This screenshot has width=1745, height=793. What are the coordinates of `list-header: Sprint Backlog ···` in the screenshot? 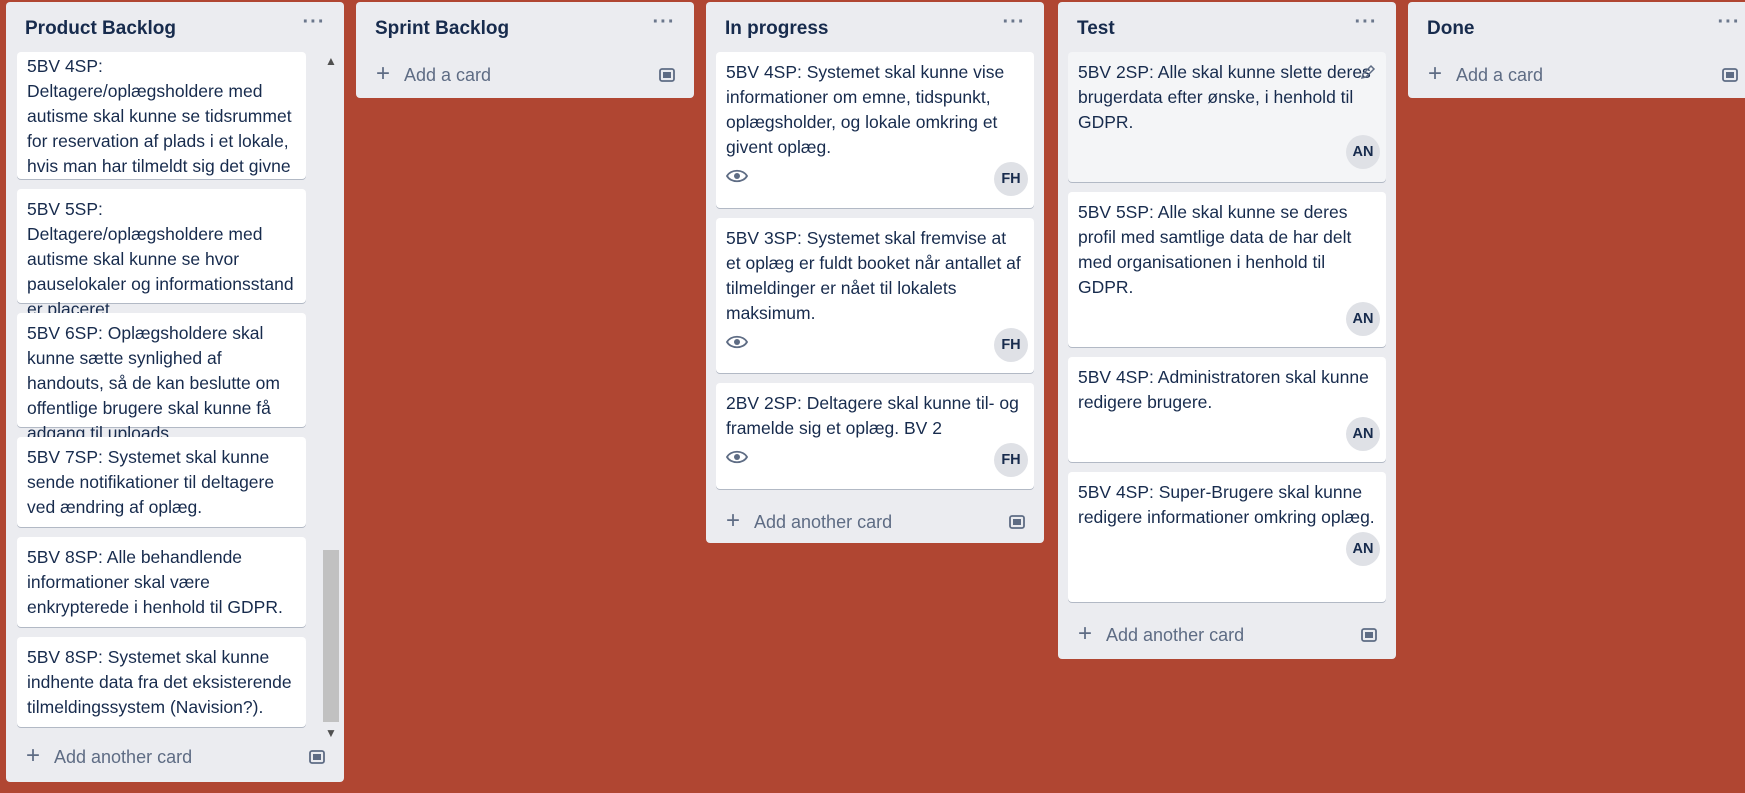 It's located at (525, 27).